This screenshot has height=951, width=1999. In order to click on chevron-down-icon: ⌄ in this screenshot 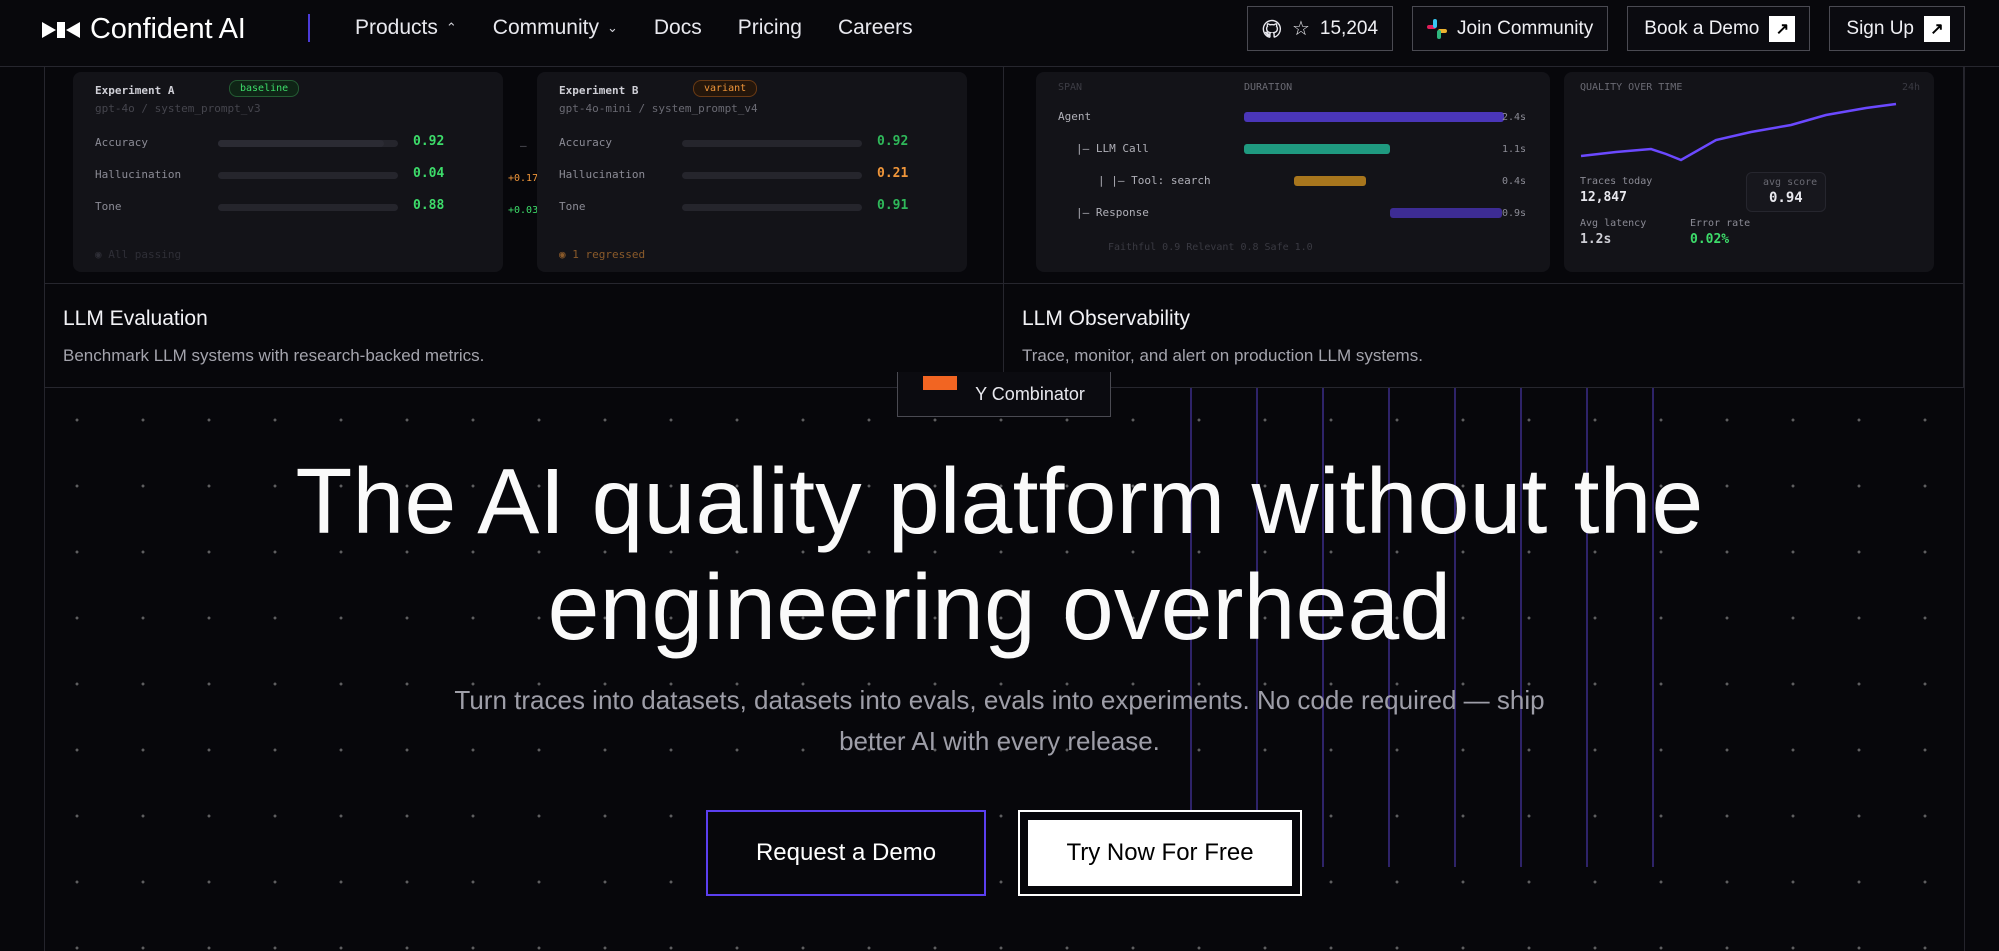, I will do `click(612, 27)`.